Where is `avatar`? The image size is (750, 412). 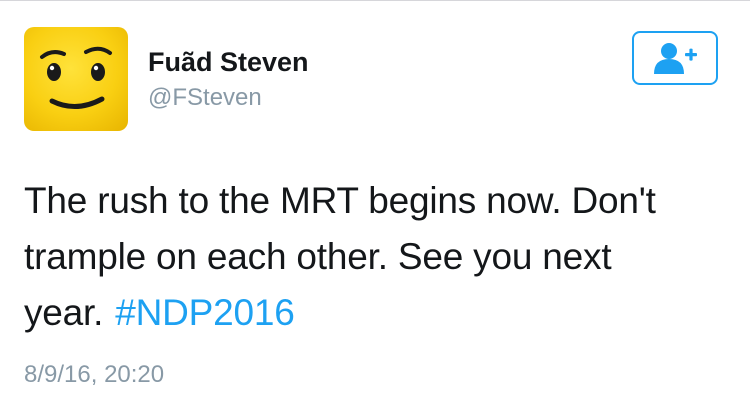
avatar is located at coordinates (76, 79).